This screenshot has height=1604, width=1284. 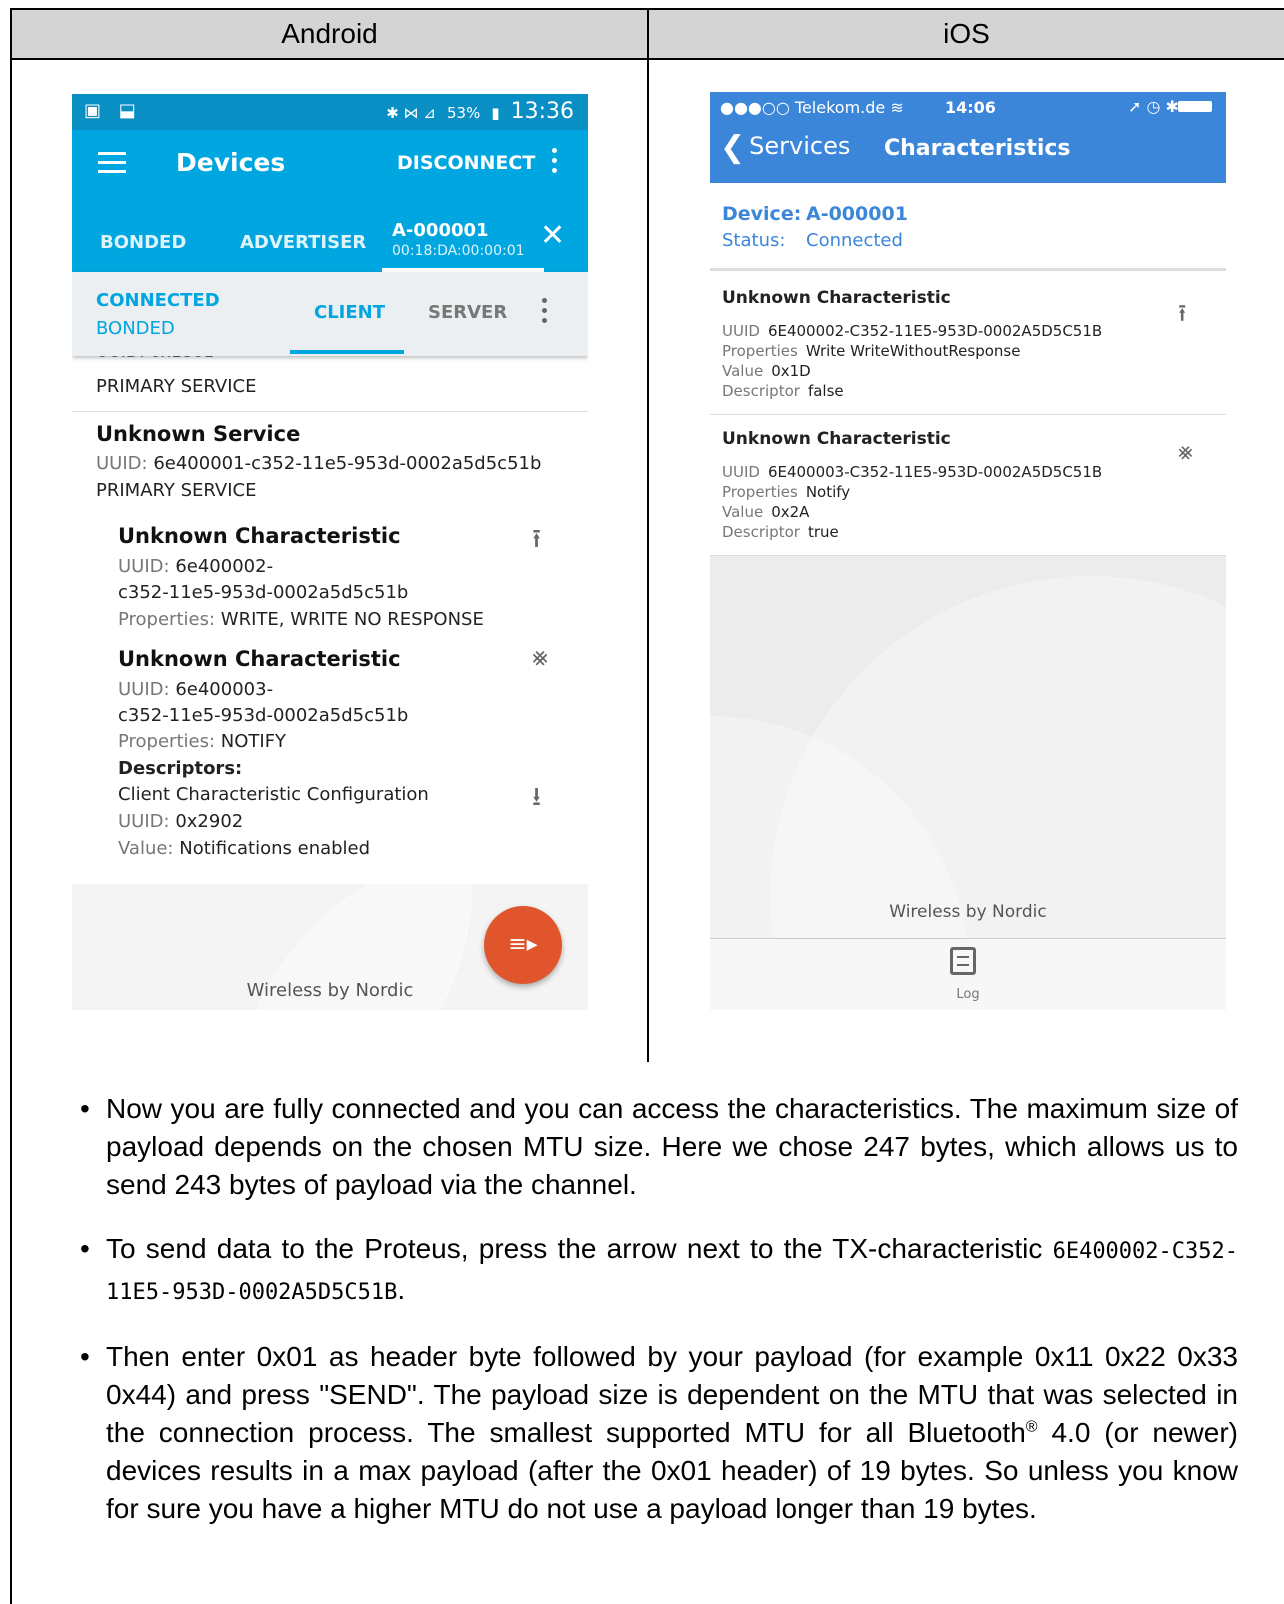 What do you see at coordinates (523, 945) in the screenshot?
I see `log-fab-button: ≡▸` at bounding box center [523, 945].